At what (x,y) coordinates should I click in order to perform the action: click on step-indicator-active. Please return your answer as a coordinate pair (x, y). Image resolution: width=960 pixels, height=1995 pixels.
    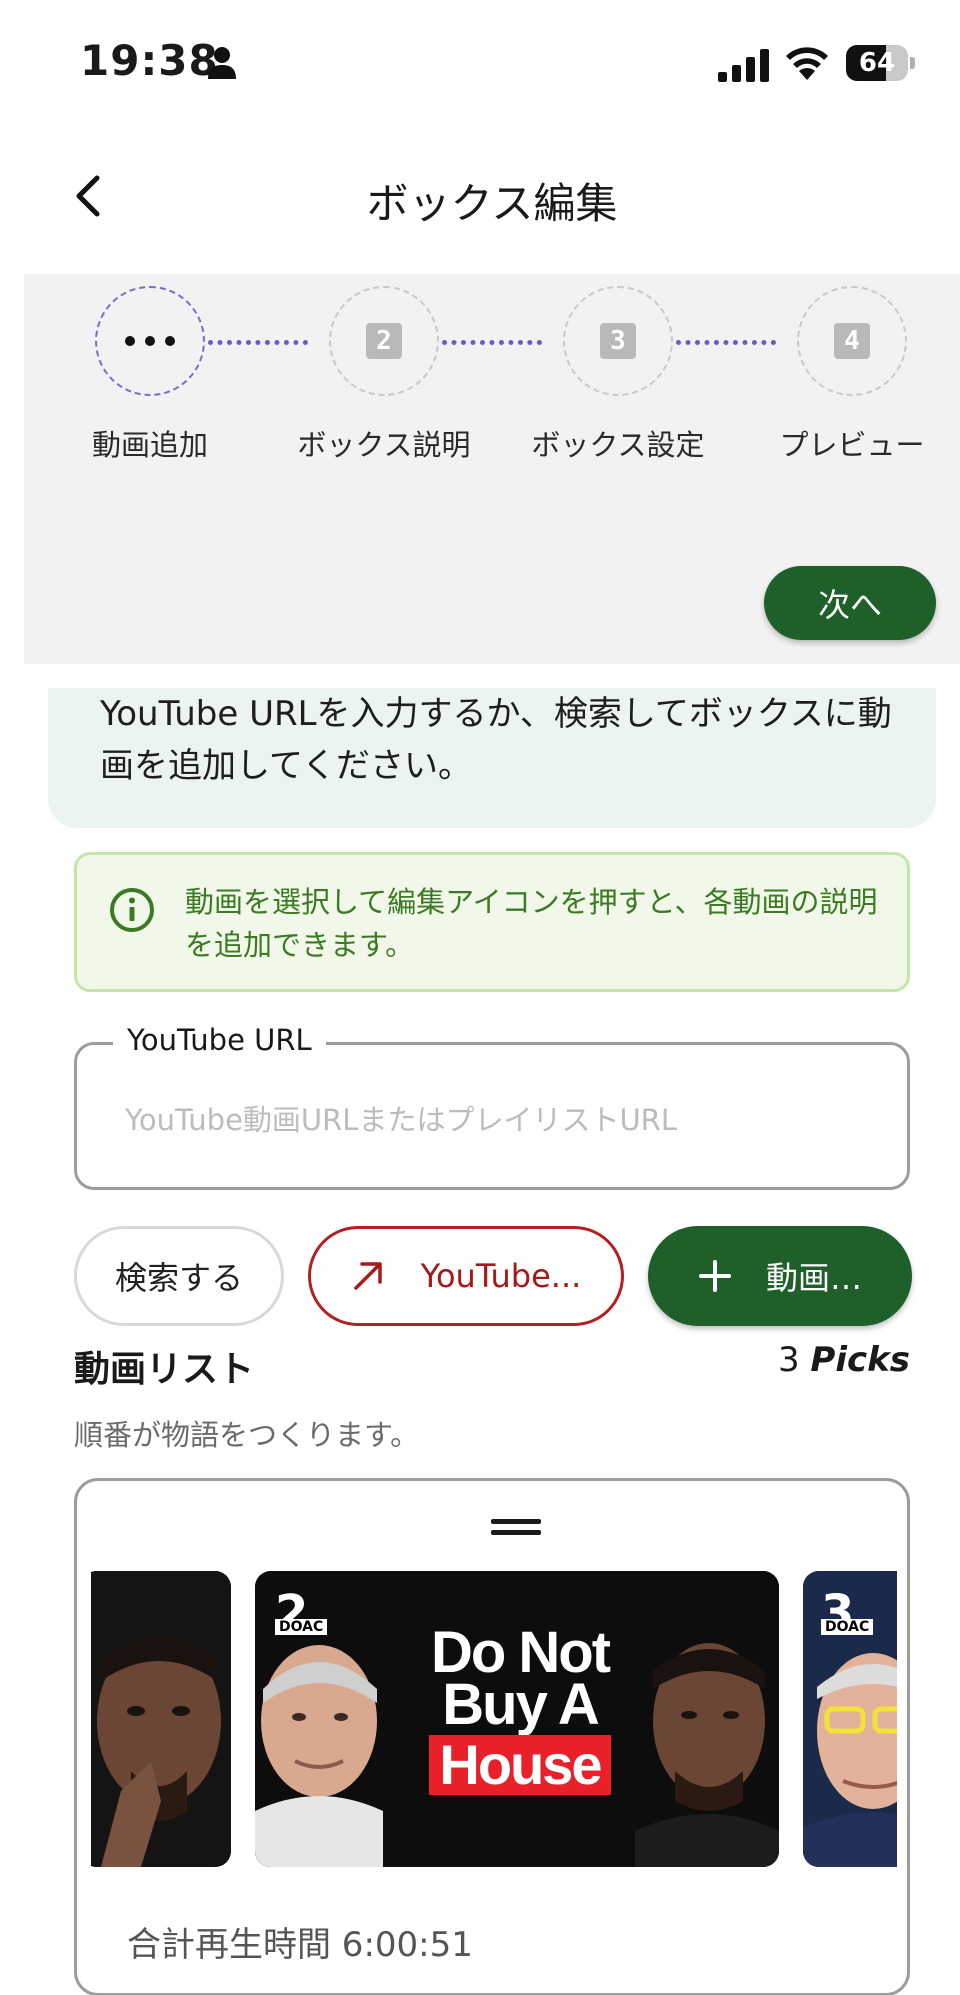
    Looking at the image, I should click on (150, 341).